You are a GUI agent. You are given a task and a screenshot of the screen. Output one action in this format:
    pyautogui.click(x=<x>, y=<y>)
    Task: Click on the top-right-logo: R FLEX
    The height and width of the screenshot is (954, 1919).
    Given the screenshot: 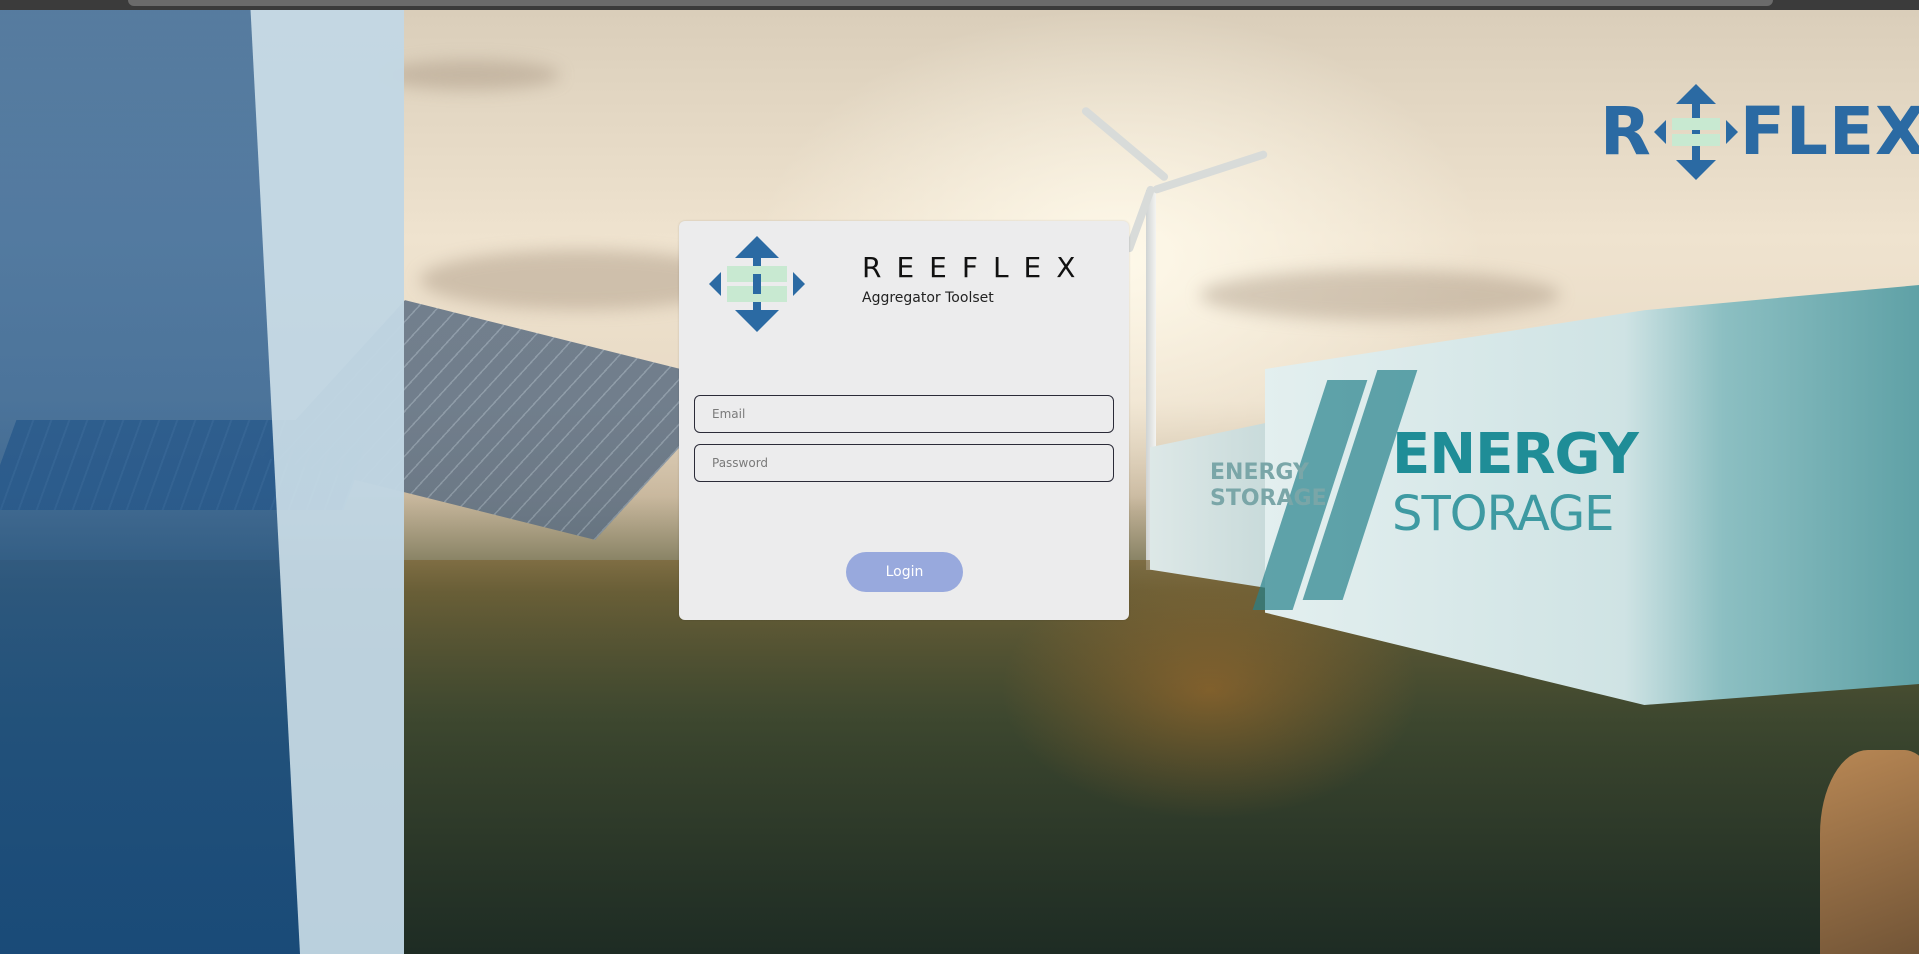 What is the action you would take?
    pyautogui.click(x=1759, y=132)
    